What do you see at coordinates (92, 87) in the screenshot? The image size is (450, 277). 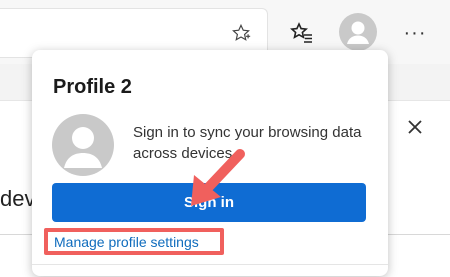 I see `profile-title: Profile 2` at bounding box center [92, 87].